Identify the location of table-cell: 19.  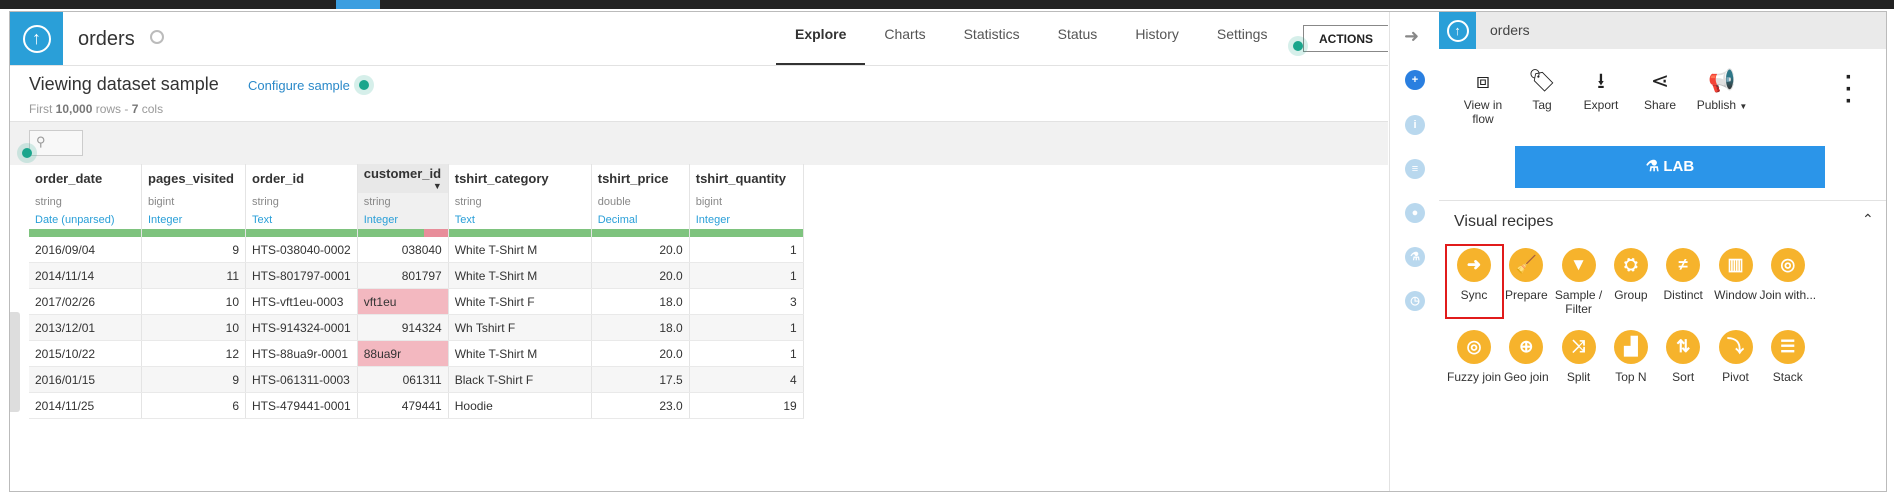
(746, 405).